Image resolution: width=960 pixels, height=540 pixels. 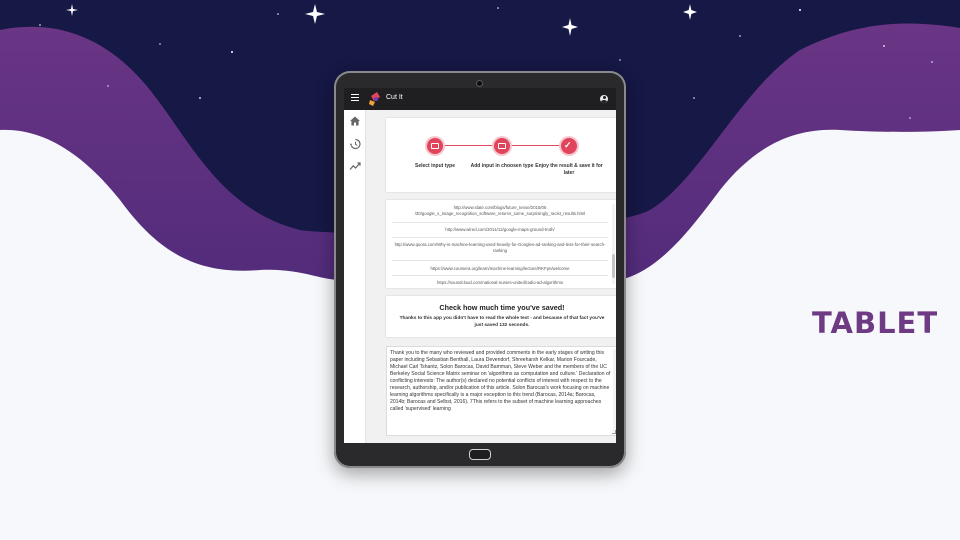 I want to click on trending-icon, so click(x=355, y=166).